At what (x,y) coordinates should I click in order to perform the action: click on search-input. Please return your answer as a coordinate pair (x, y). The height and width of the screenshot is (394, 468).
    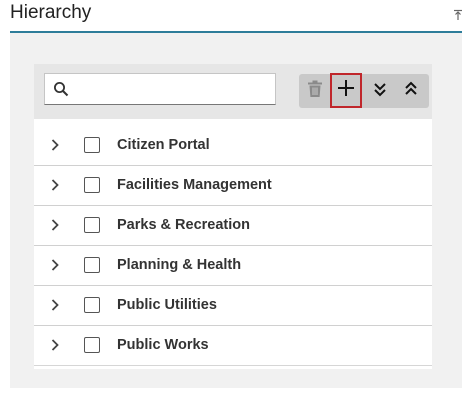
    Looking at the image, I should click on (174, 90).